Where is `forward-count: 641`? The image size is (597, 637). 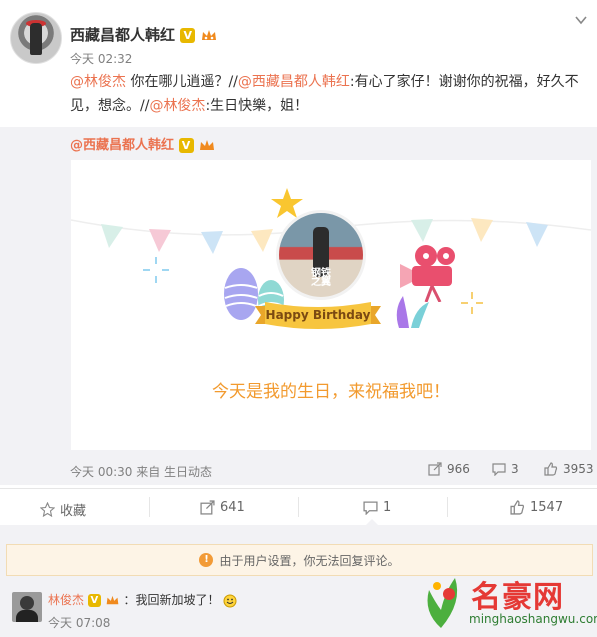 forward-count: 641 is located at coordinates (232, 507).